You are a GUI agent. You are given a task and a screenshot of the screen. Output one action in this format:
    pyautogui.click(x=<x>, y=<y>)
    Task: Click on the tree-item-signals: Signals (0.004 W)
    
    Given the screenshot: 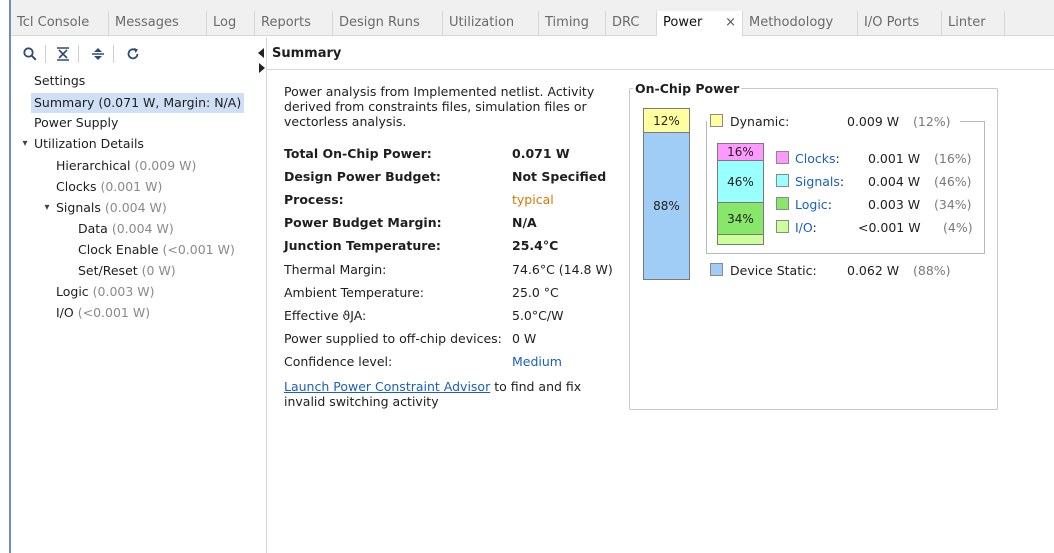 What is the action you would take?
    pyautogui.click(x=111, y=208)
    